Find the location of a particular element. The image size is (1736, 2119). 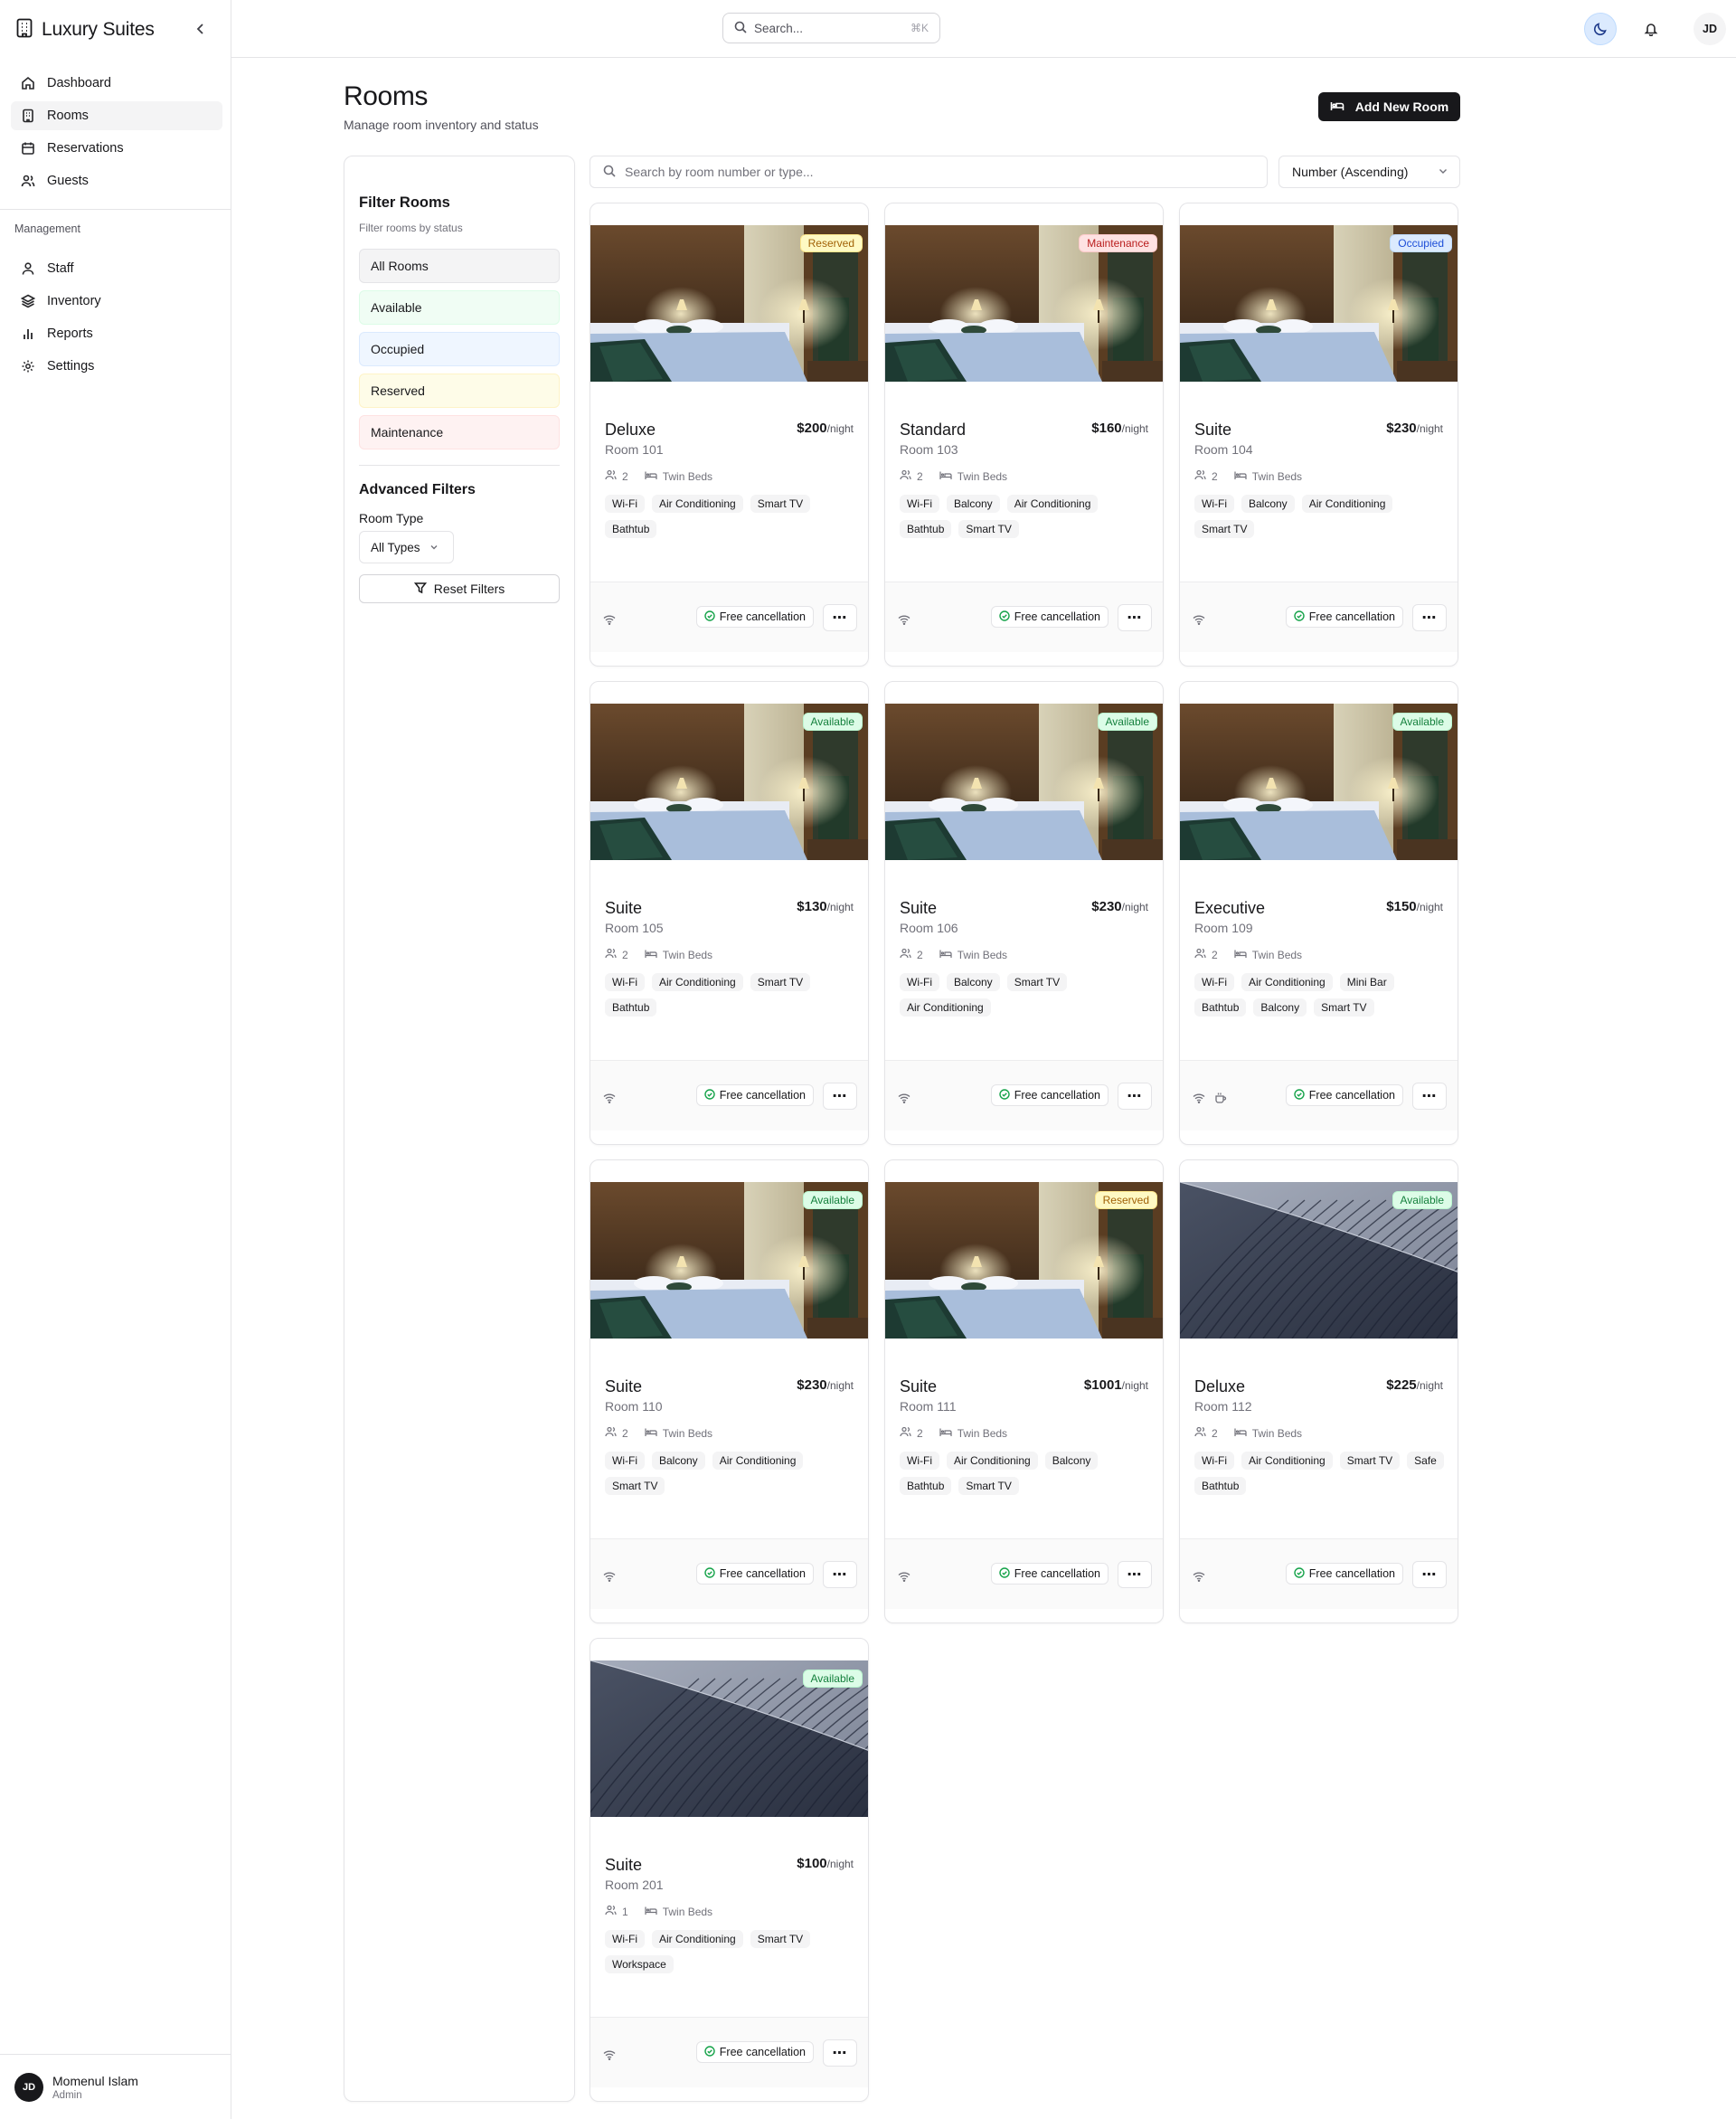

filter-divider is located at coordinates (460, 465).